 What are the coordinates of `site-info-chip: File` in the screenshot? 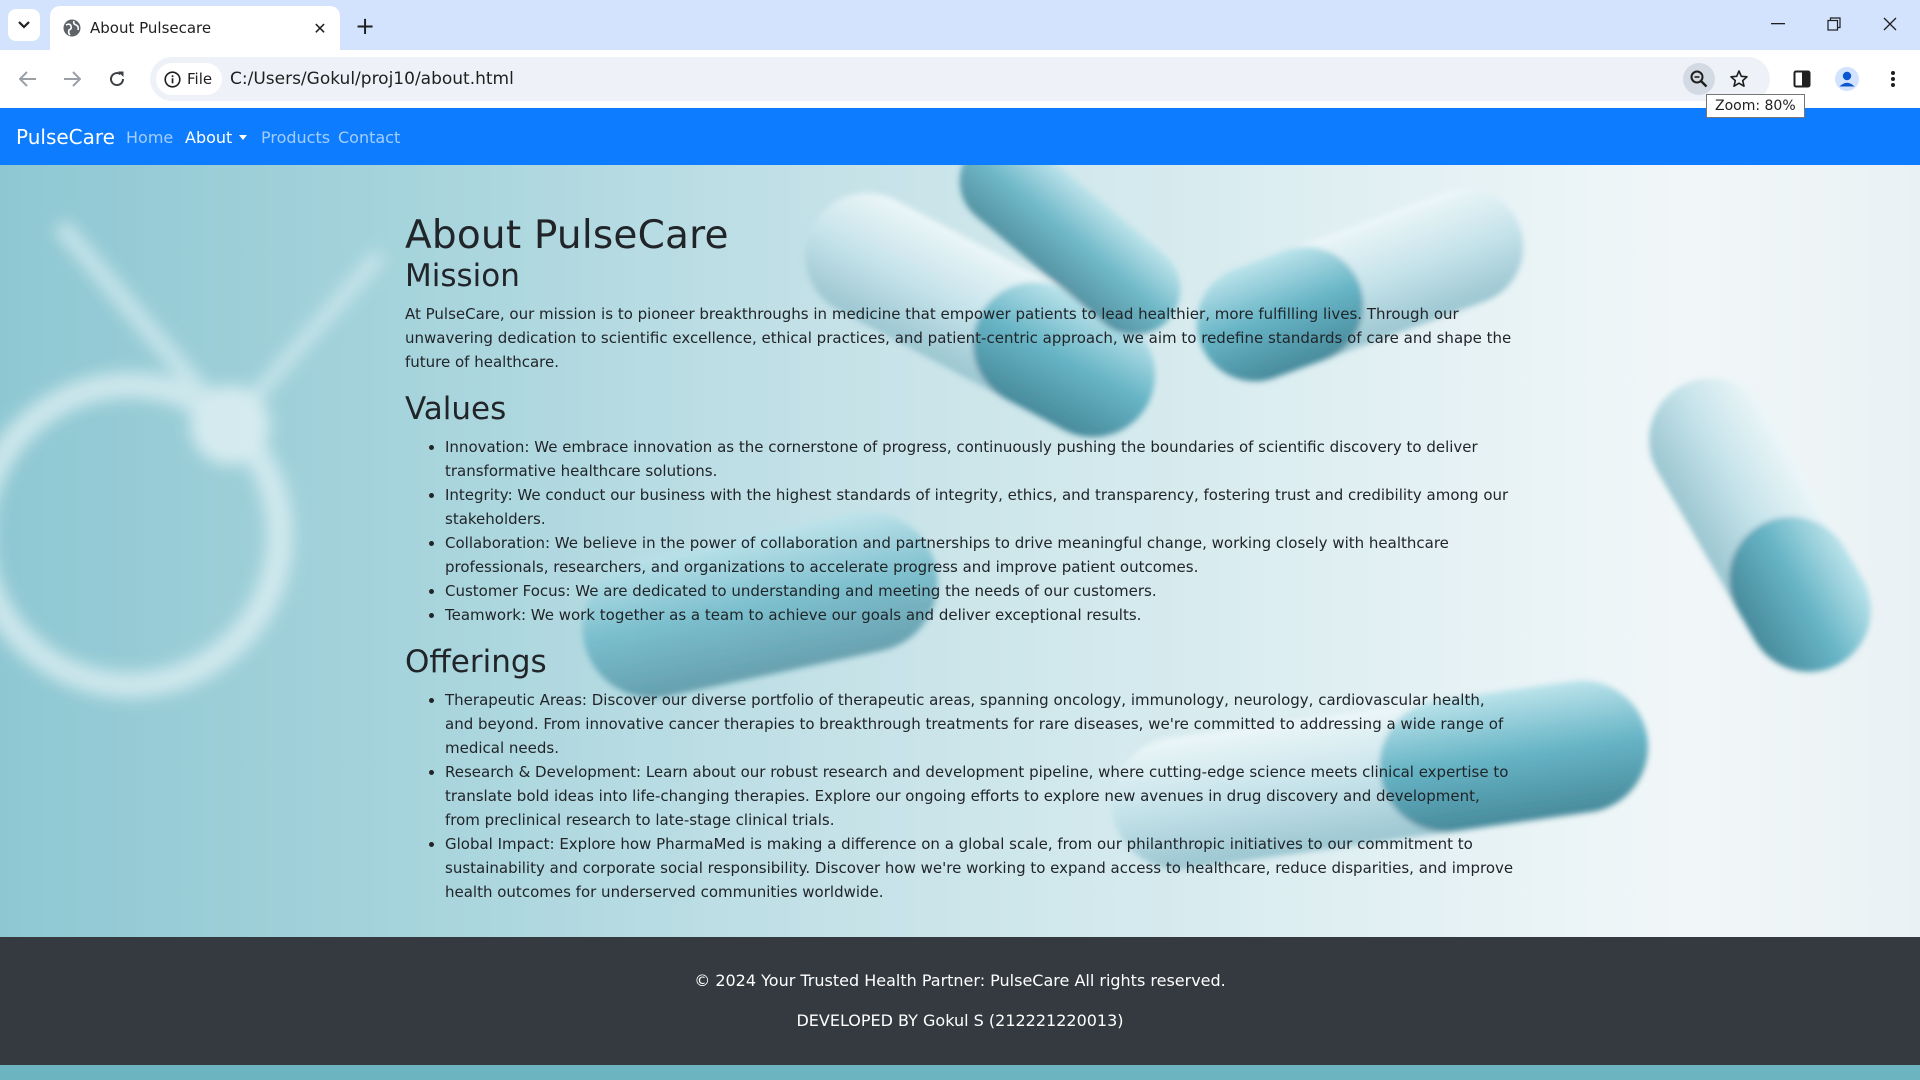 It's located at (189, 79).